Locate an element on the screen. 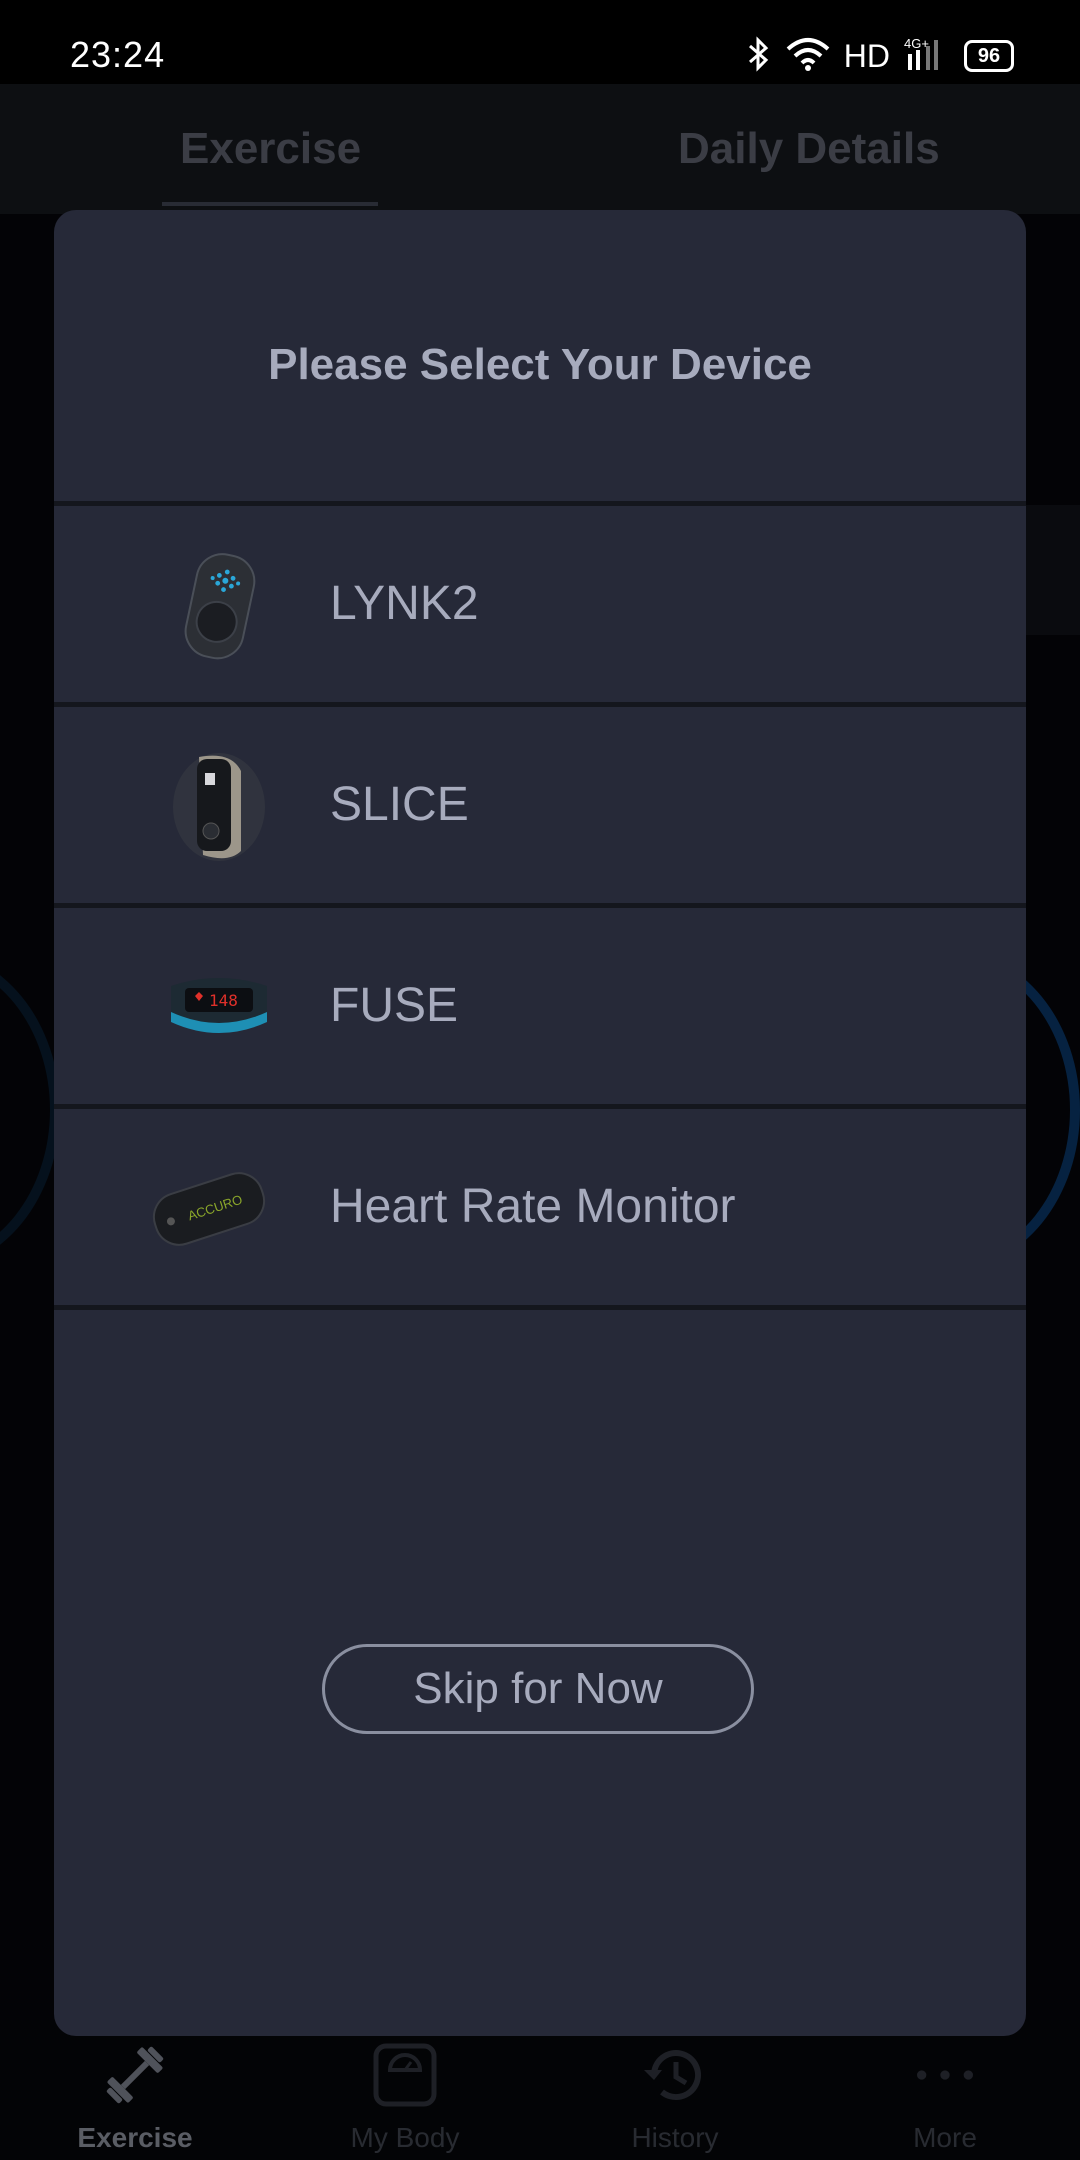  battery-icon: 96 is located at coordinates (989, 56).